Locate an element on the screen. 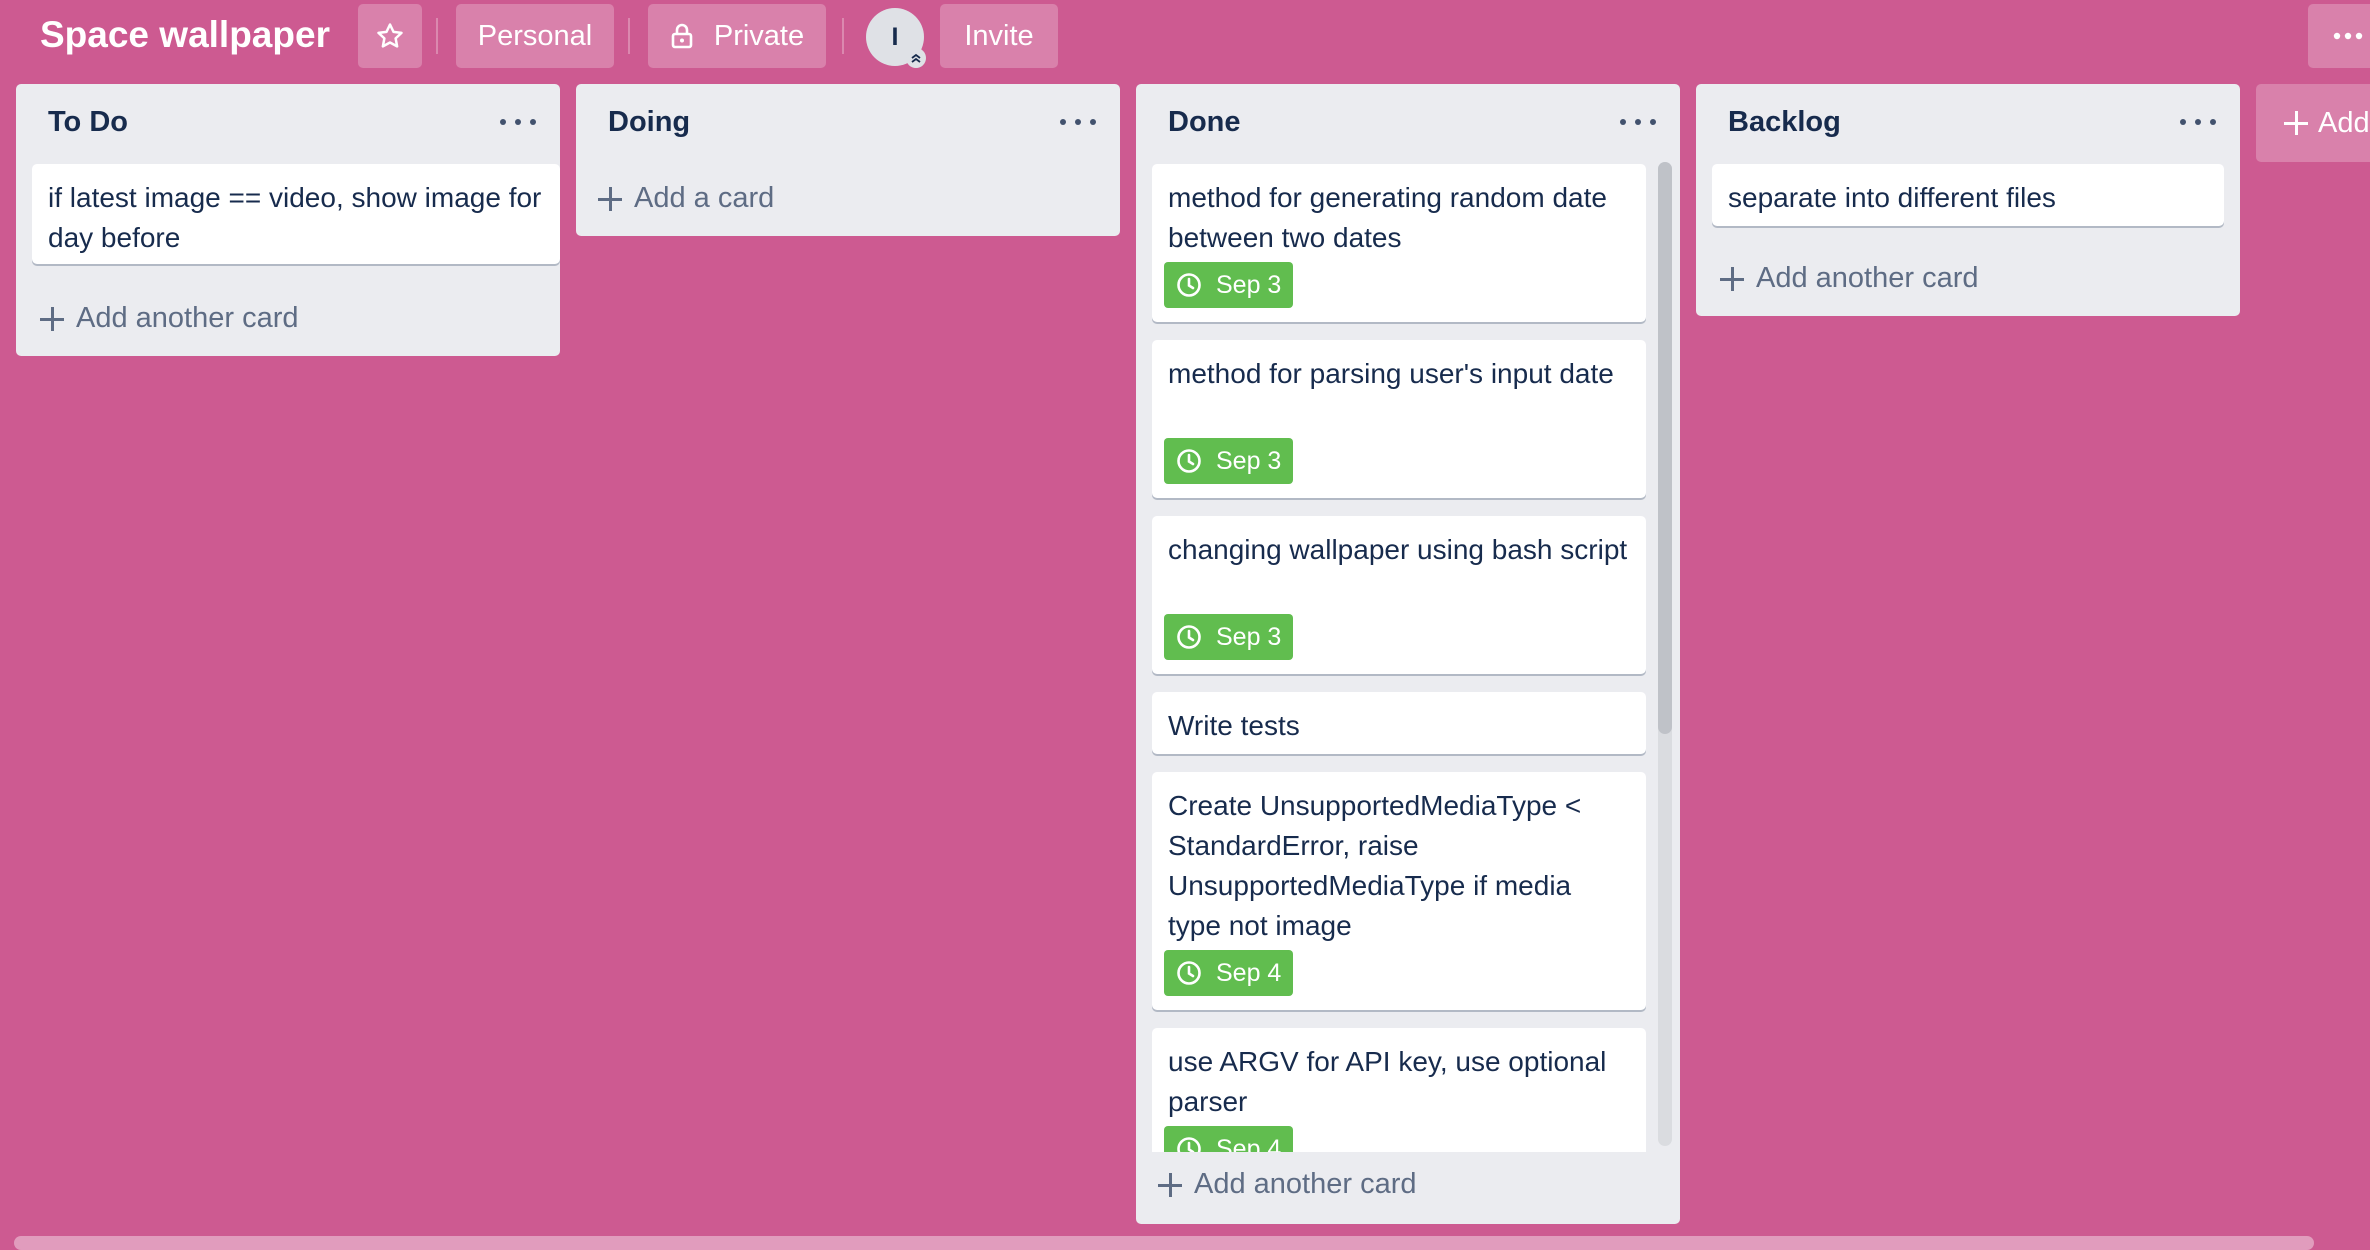 The height and width of the screenshot is (1250, 2370). star-icon is located at coordinates (390, 35).